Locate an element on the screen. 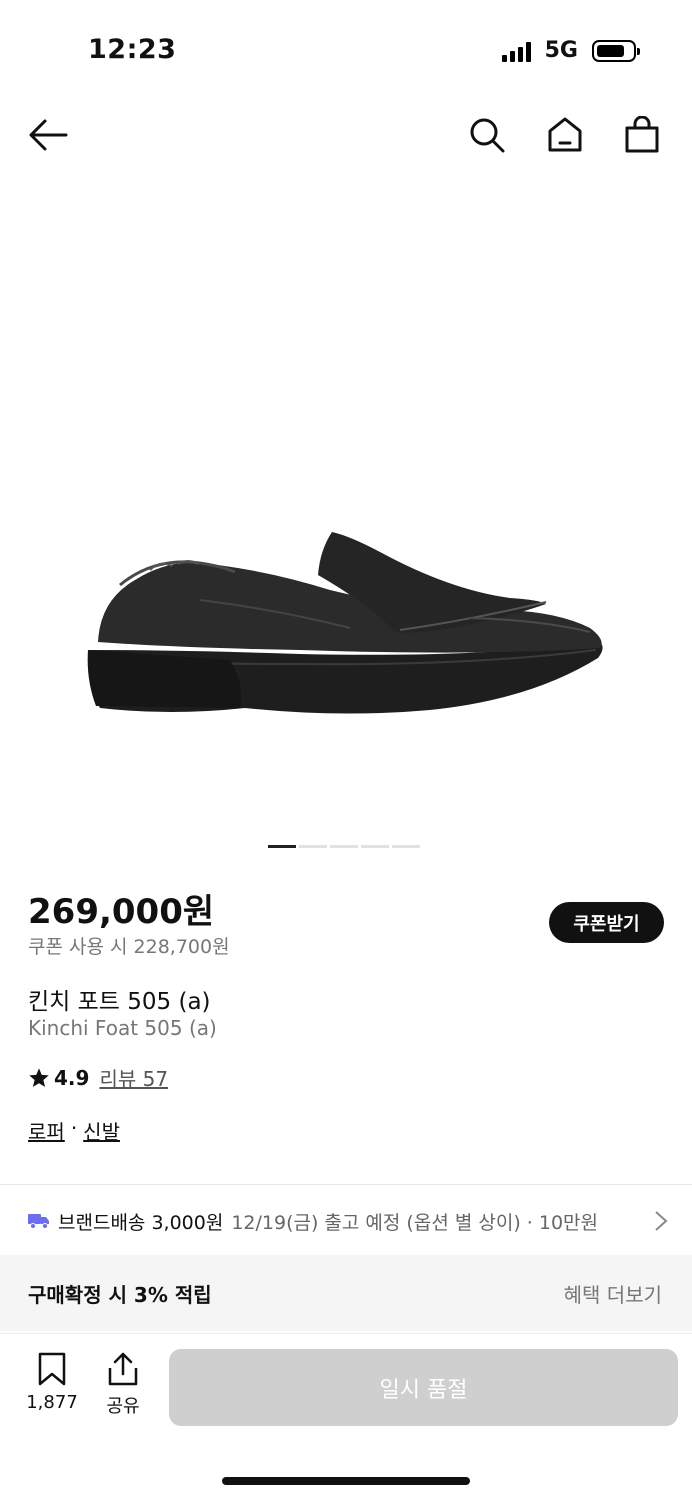 The width and height of the screenshot is (692, 1500). bookmark-count: 1,877 is located at coordinates (52, 1402).